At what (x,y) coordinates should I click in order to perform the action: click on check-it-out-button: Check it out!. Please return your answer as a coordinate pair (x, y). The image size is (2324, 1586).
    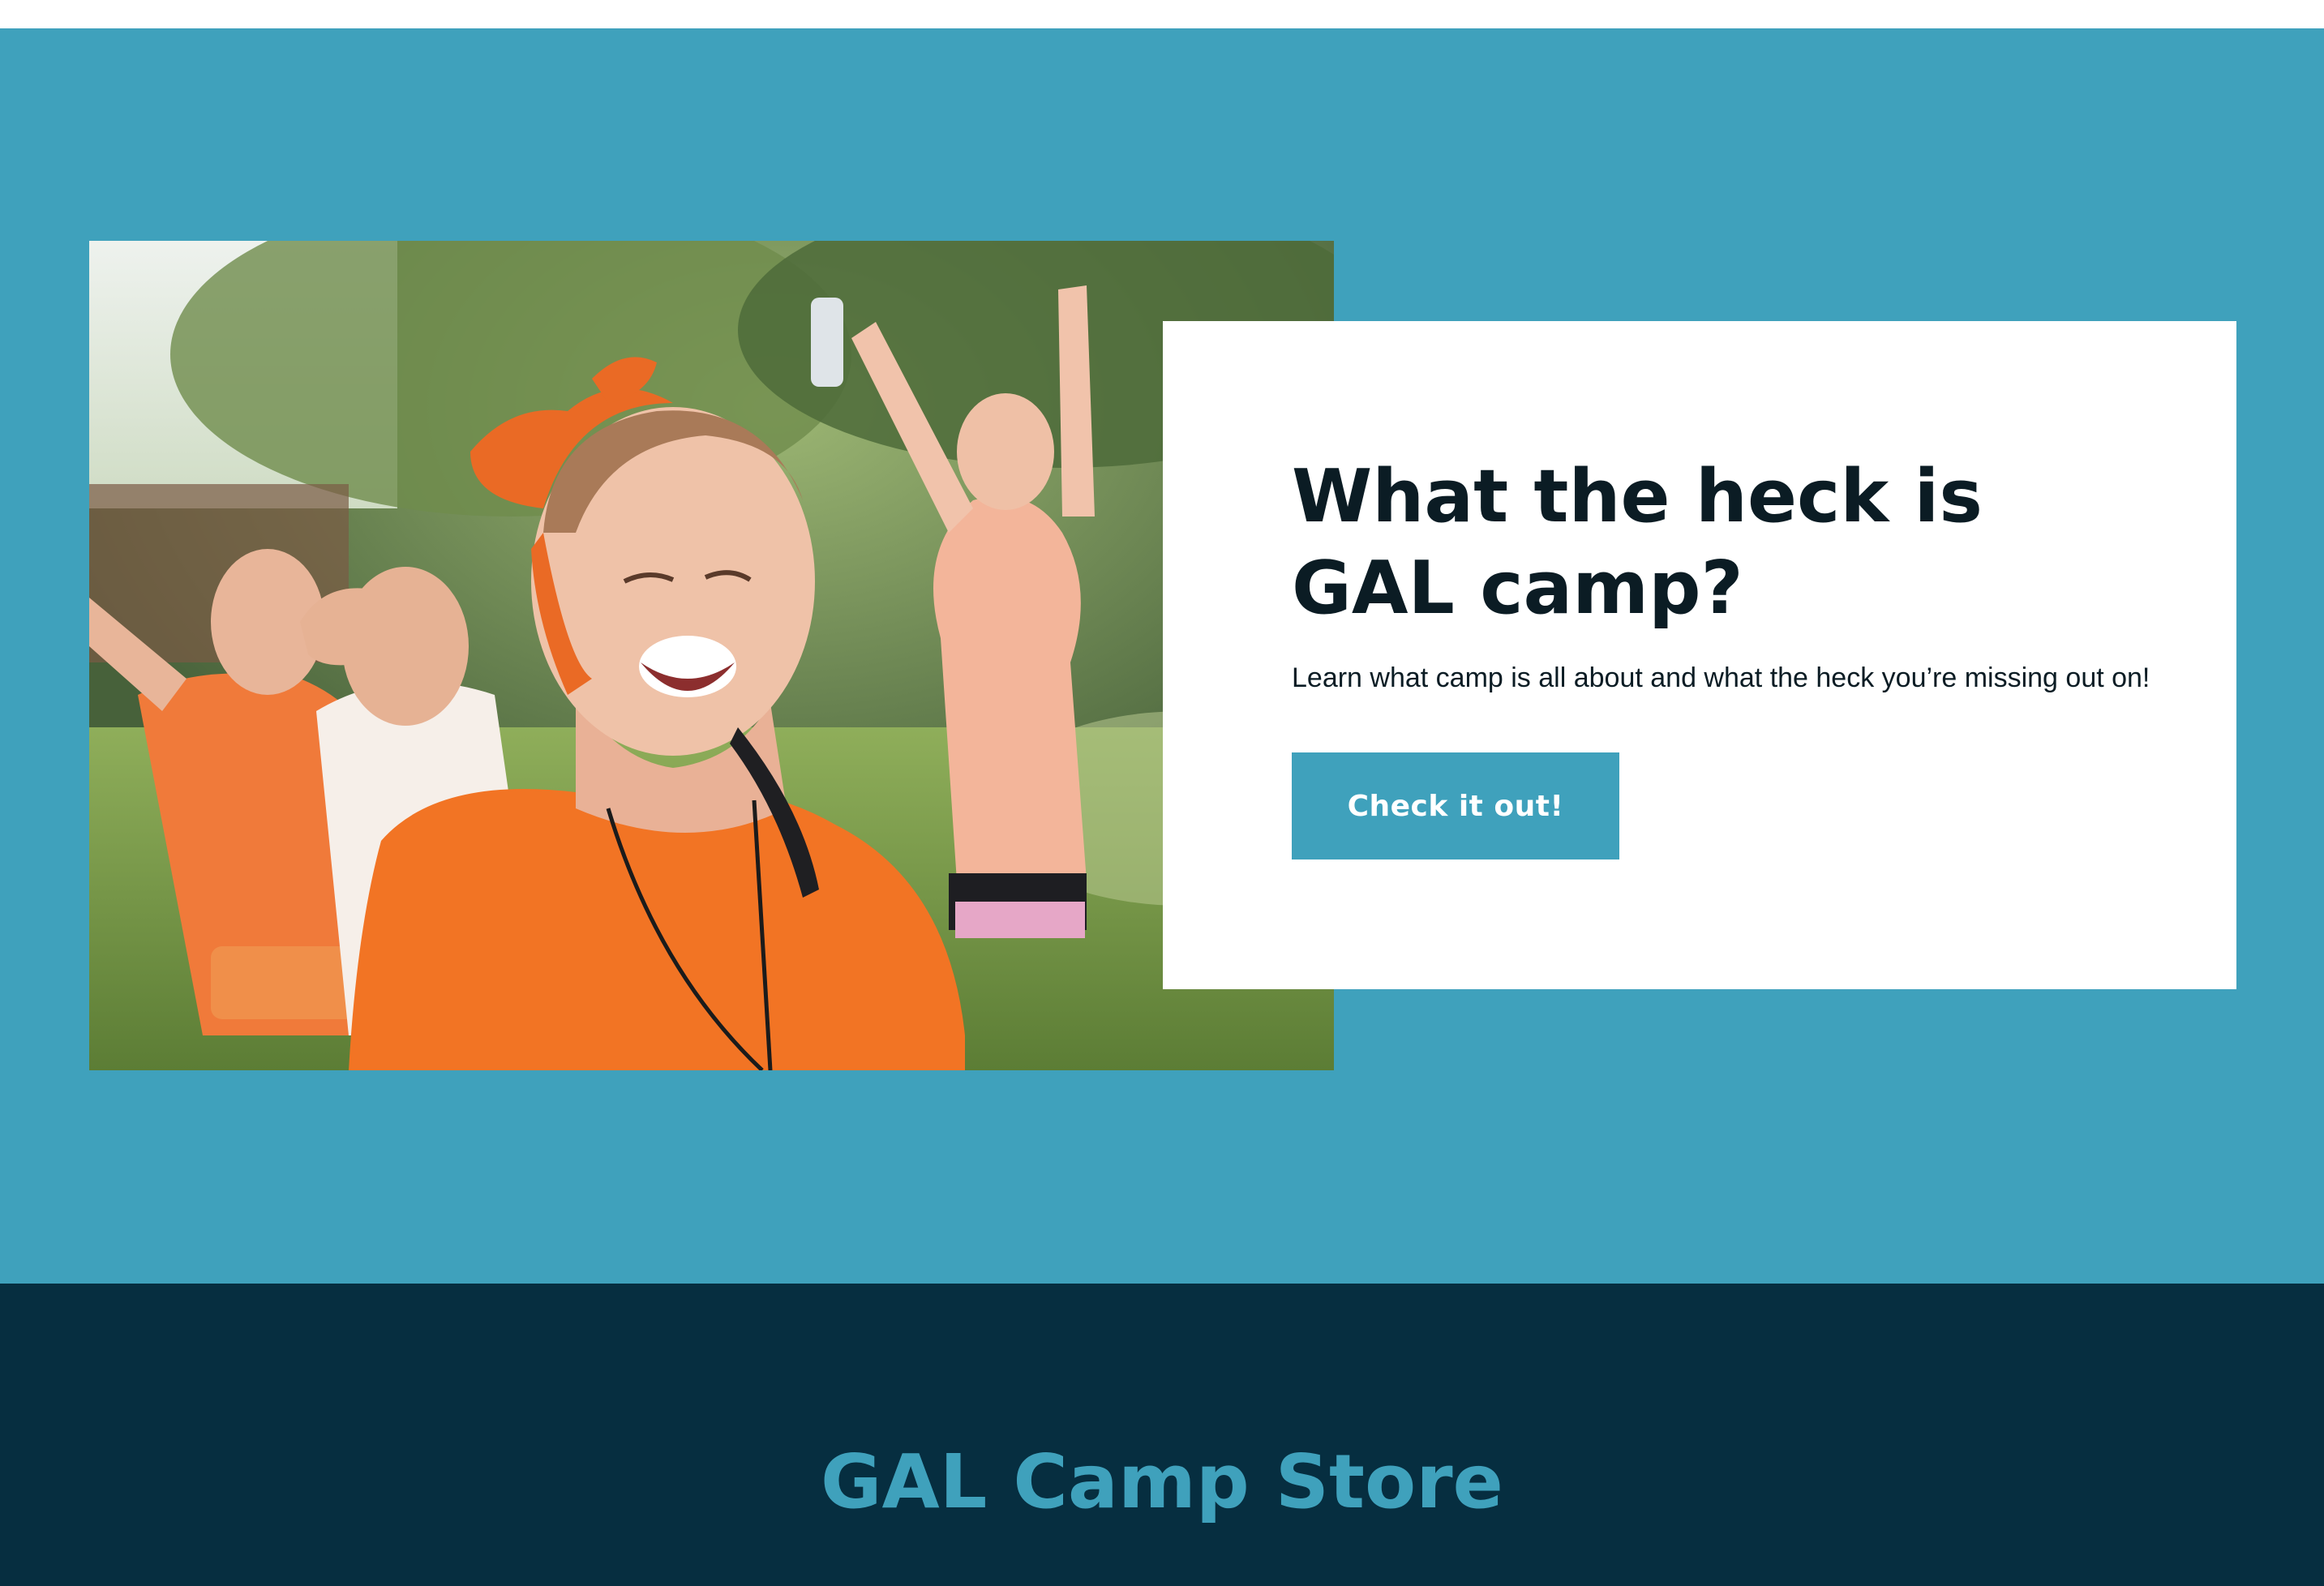
    Looking at the image, I should click on (1455, 805).